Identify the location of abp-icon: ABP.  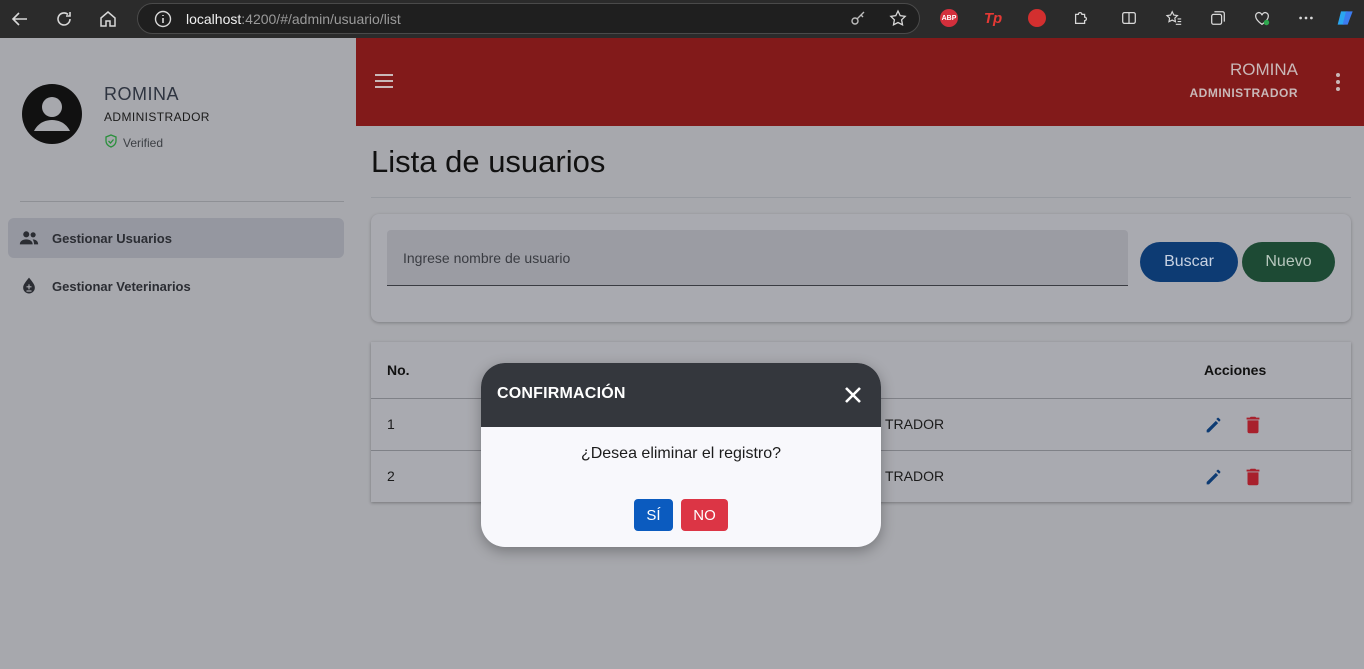
(949, 18).